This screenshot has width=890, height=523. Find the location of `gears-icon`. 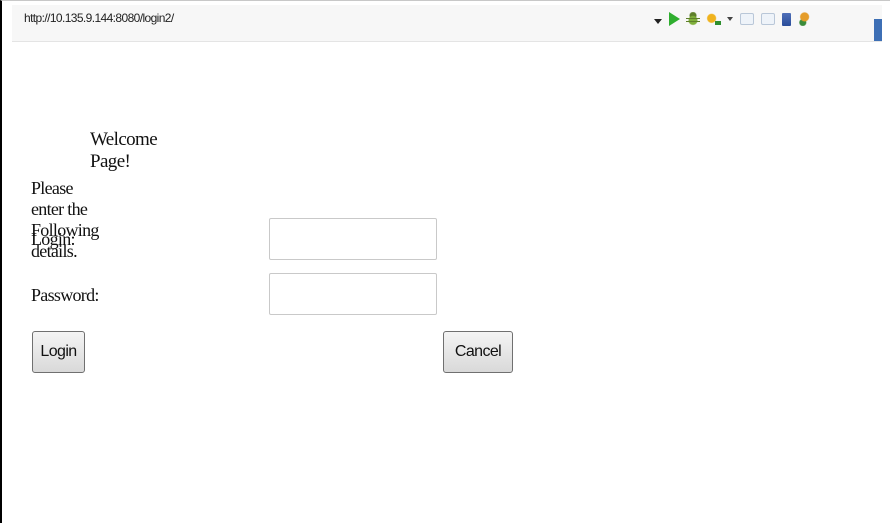

gears-icon is located at coordinates (804, 19).